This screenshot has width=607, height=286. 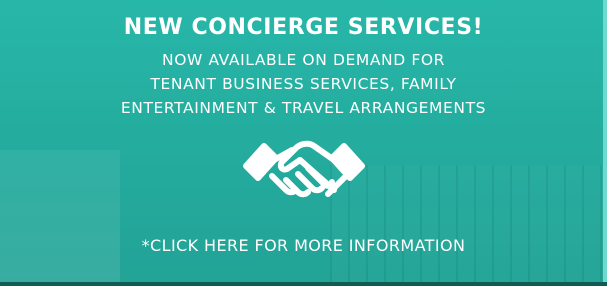 What do you see at coordinates (304, 169) in the screenshot?
I see `handshake-icon` at bounding box center [304, 169].